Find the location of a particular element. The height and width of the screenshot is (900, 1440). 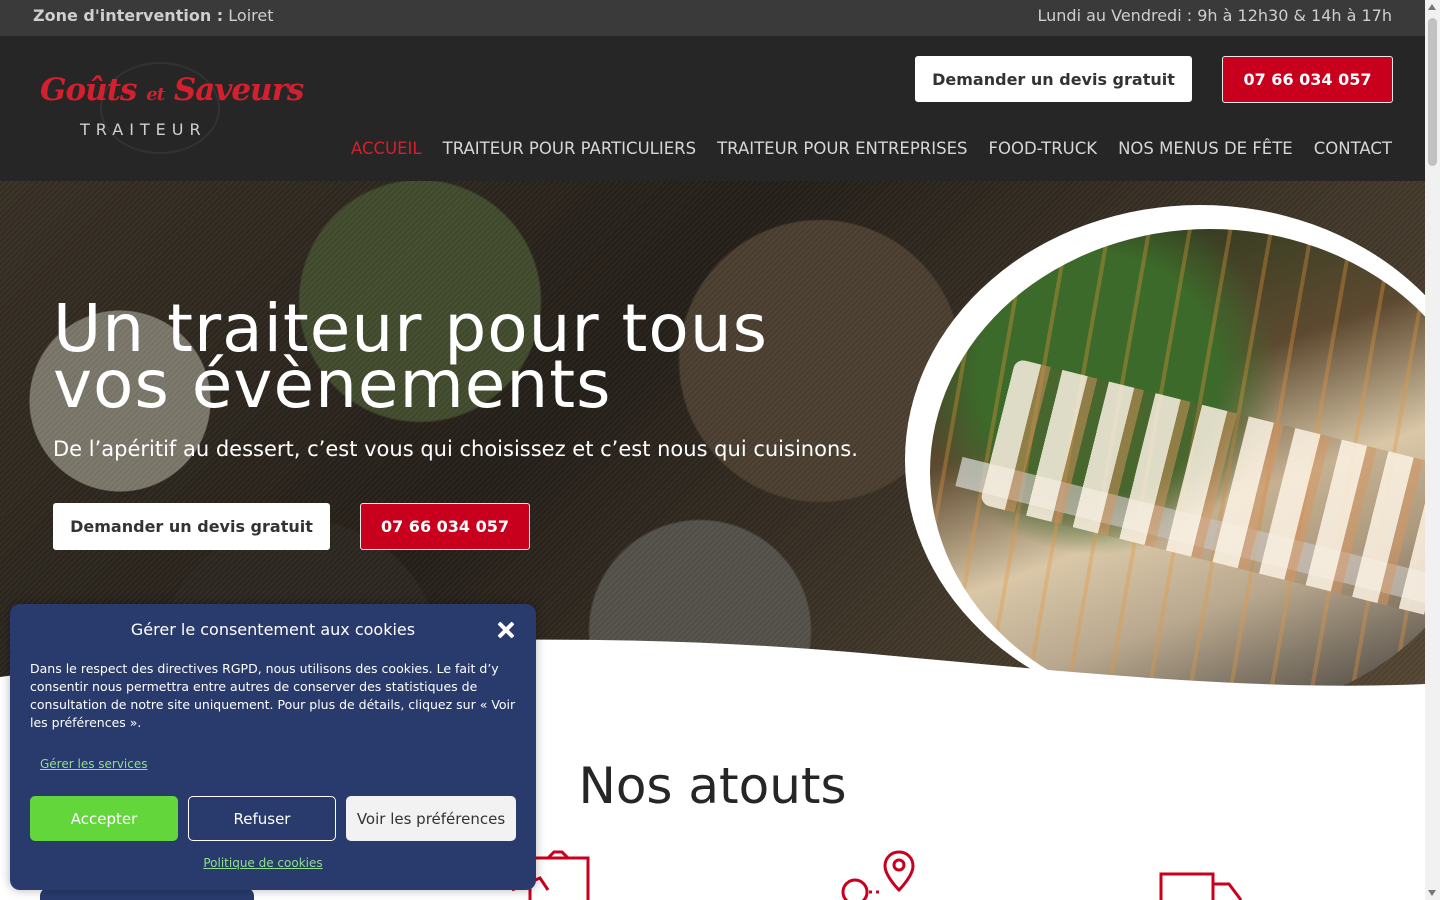

hero-phone-button: 07 66 034 057 is located at coordinates (445, 526).